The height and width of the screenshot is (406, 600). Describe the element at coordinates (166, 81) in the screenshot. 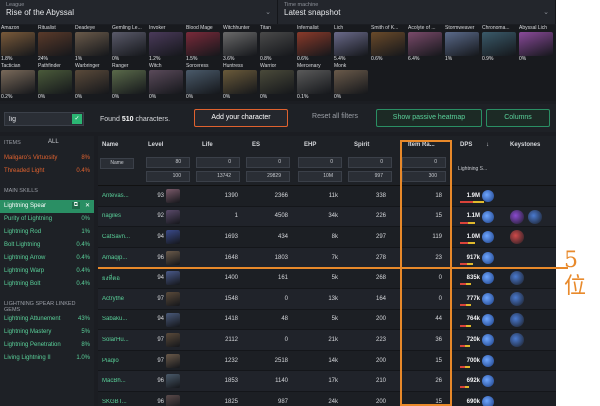

I see `class-tile: Witch 0%` at that location.